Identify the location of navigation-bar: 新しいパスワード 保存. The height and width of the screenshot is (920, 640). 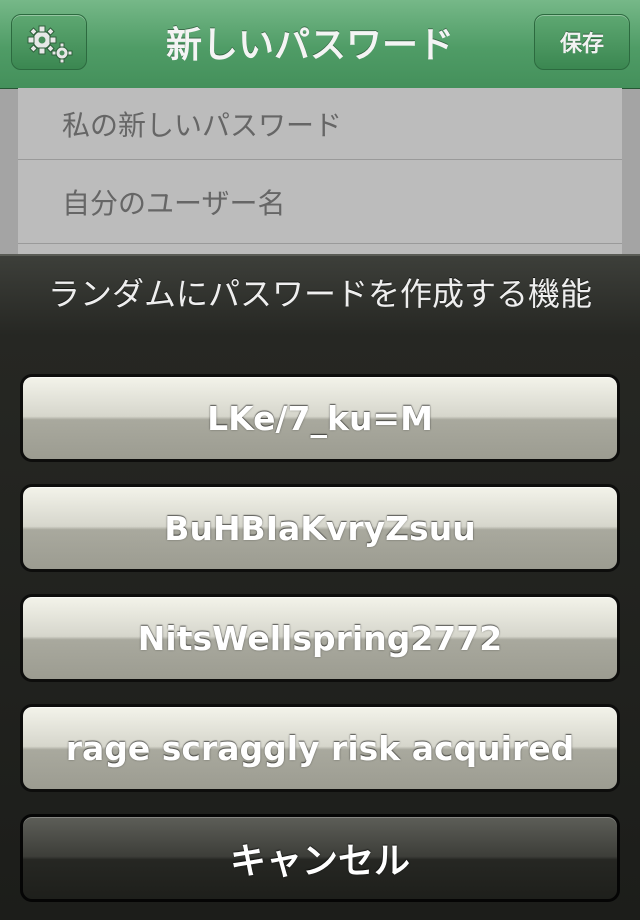
(320, 44).